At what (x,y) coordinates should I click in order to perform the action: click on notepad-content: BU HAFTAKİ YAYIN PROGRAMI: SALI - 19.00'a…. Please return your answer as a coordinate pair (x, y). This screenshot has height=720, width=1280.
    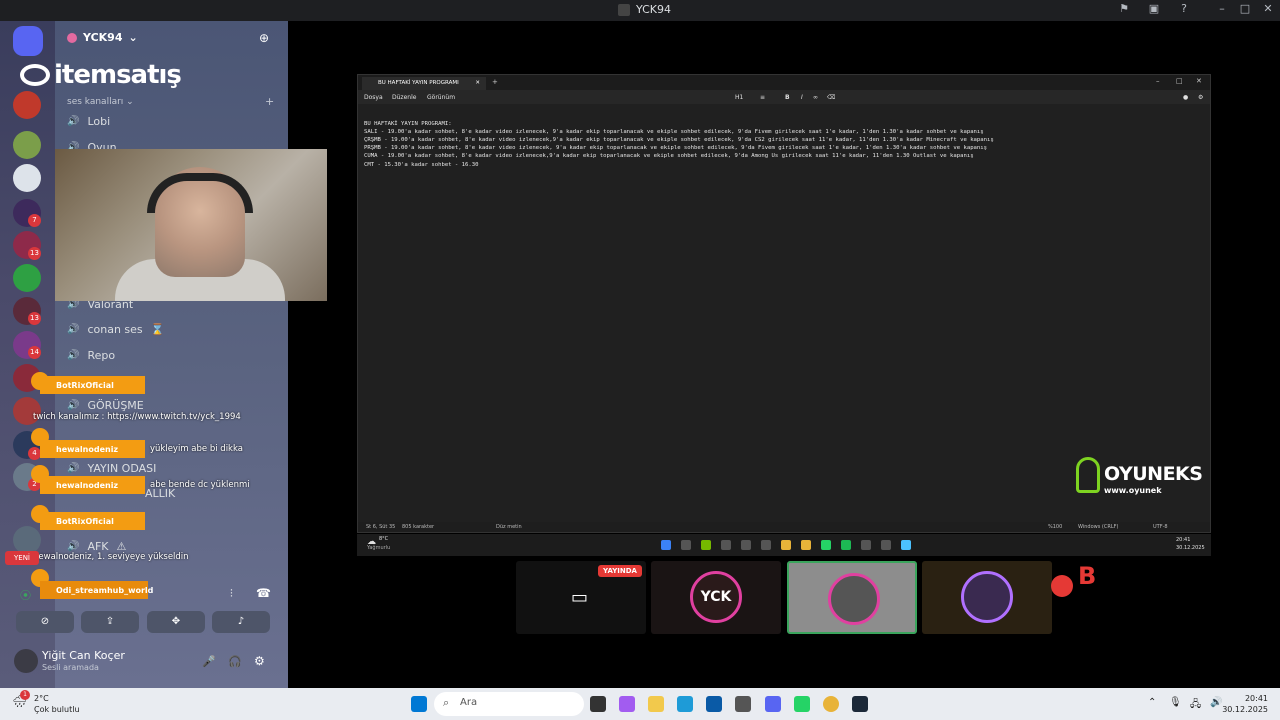
    Looking at the image, I should click on (784, 140).